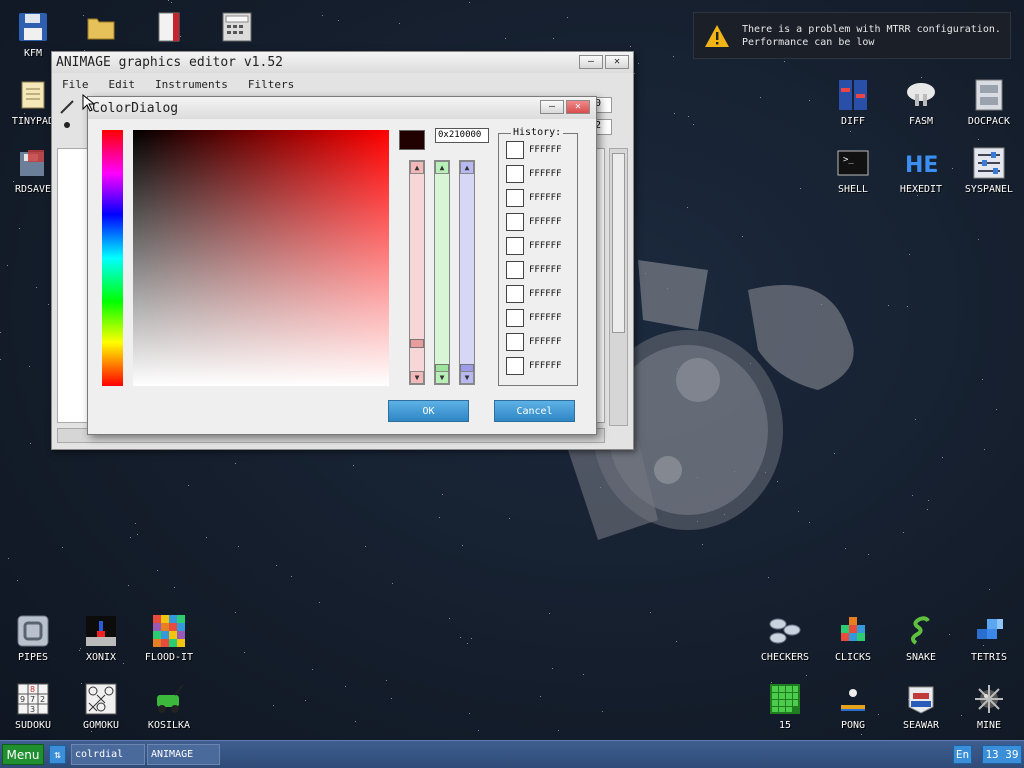 Image resolution: width=1024 pixels, height=768 pixels. I want to click on brush-dot-icon, so click(67, 125).